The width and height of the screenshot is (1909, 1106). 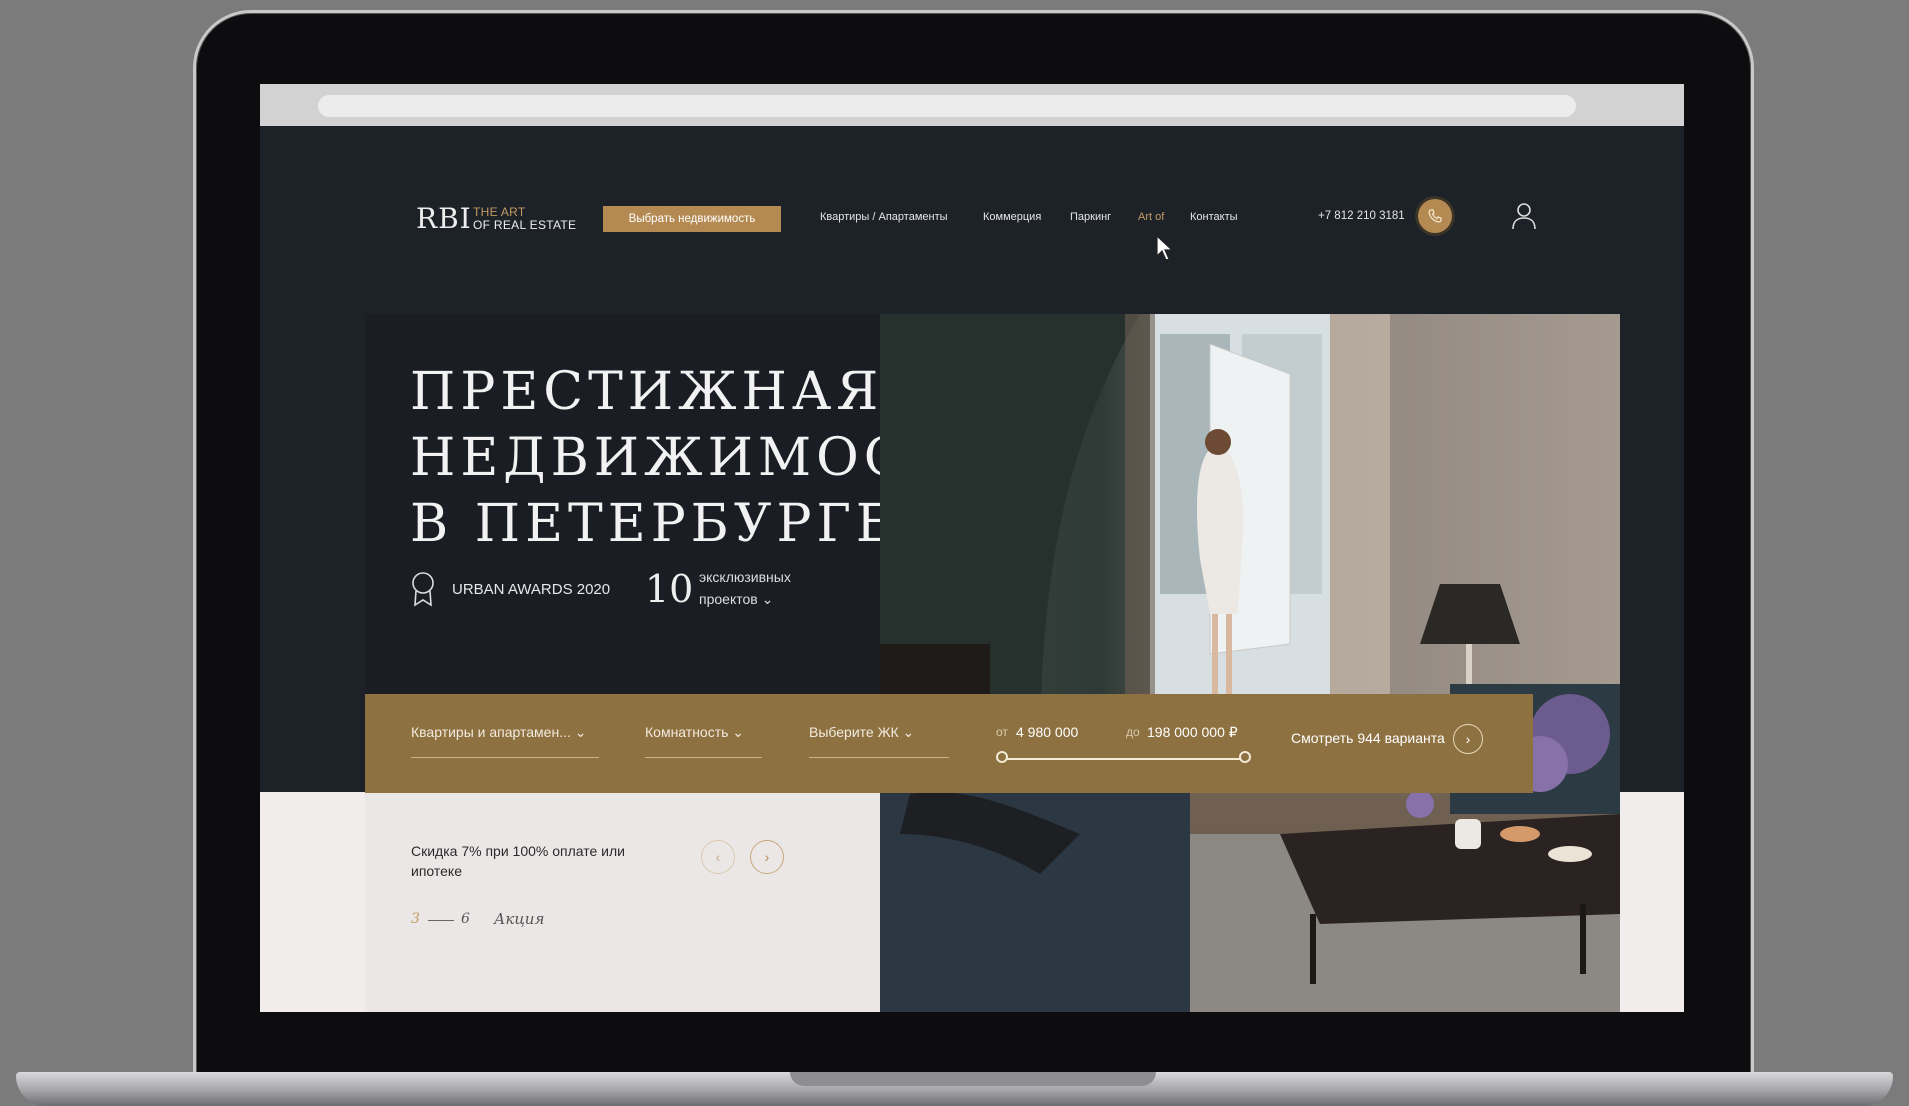 What do you see at coordinates (1435, 216) in the screenshot?
I see `phone-icon` at bounding box center [1435, 216].